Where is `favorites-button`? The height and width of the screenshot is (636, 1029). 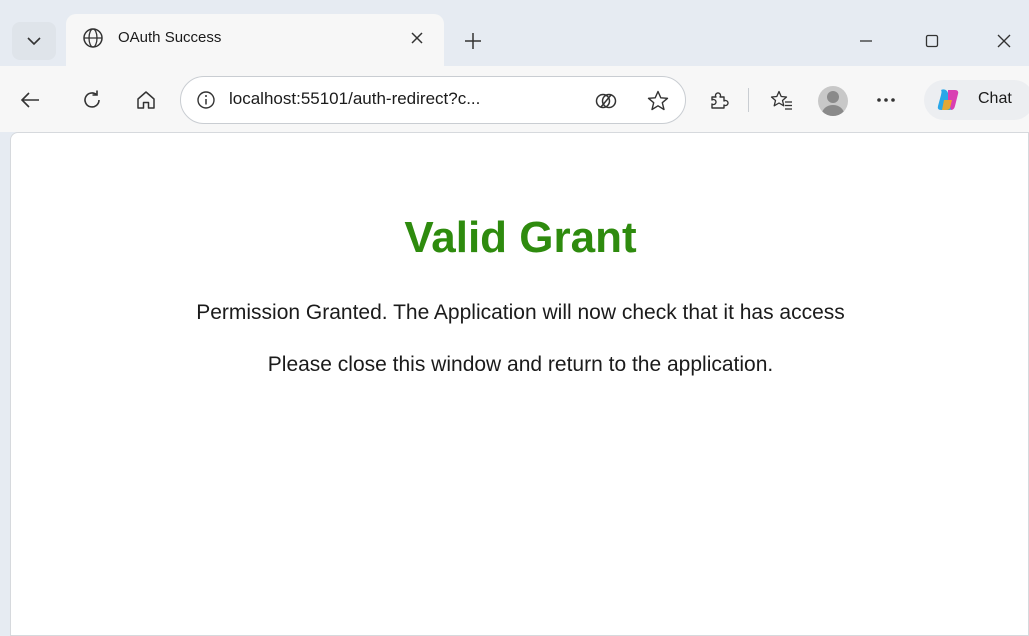 favorites-button is located at coordinates (782, 100).